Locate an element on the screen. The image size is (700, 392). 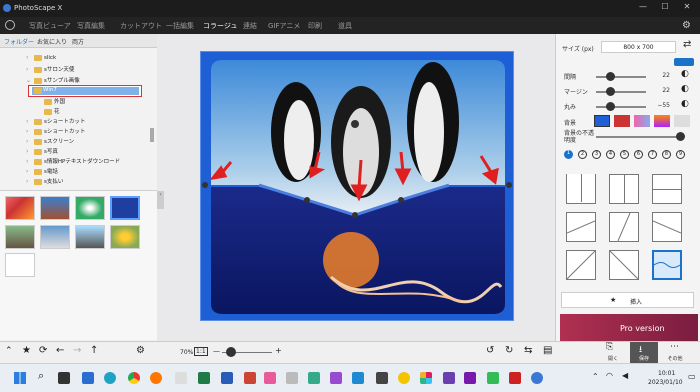
save-button: ⭳ 保存 is located at coordinates (644, 352).